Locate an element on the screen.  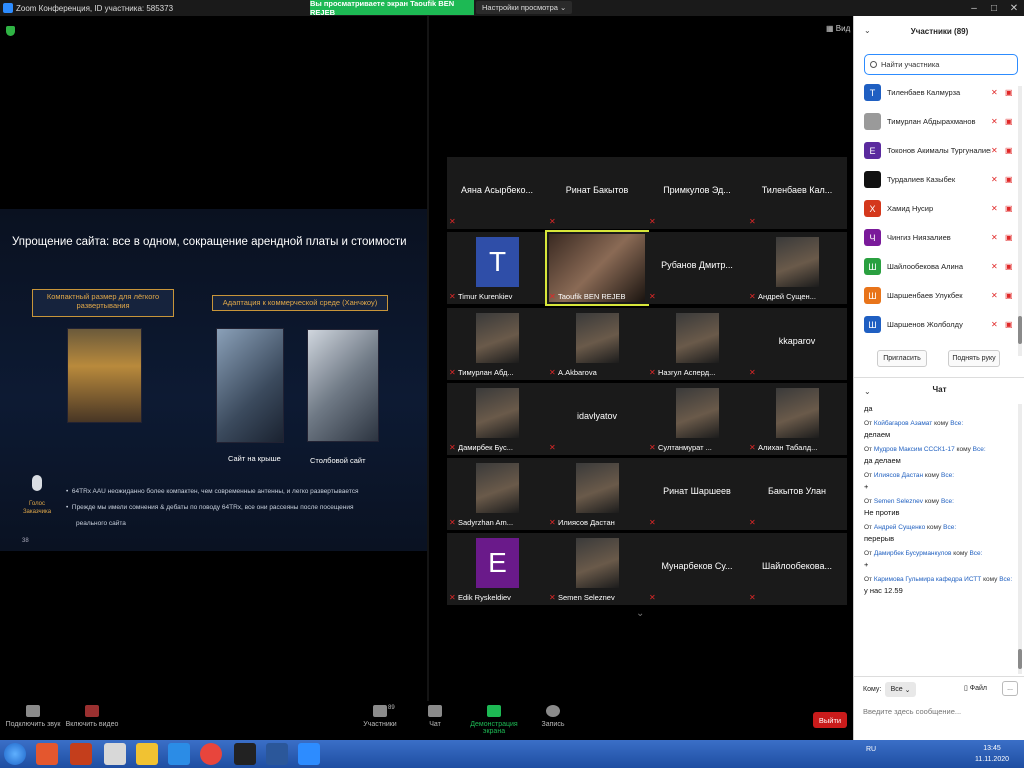
chat-input is located at coordinates (940, 711).